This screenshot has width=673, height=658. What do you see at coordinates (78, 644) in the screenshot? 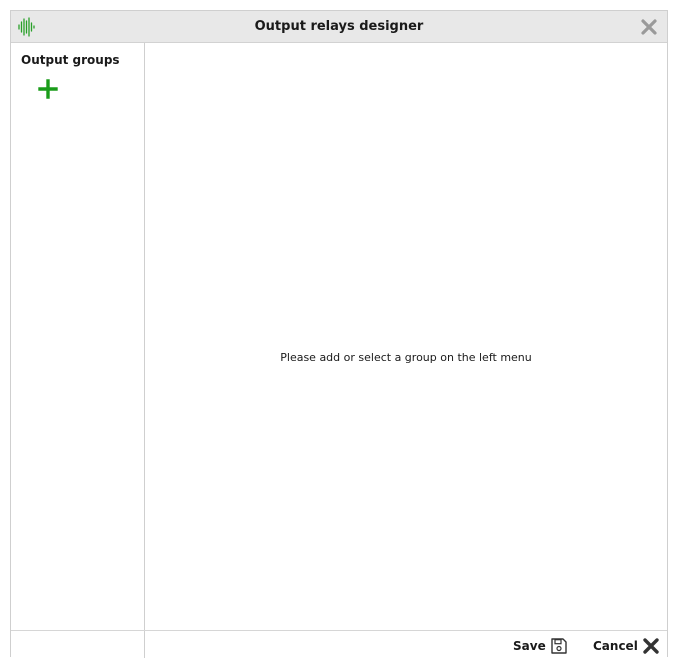
I see `footer-sidebar-area` at bounding box center [78, 644].